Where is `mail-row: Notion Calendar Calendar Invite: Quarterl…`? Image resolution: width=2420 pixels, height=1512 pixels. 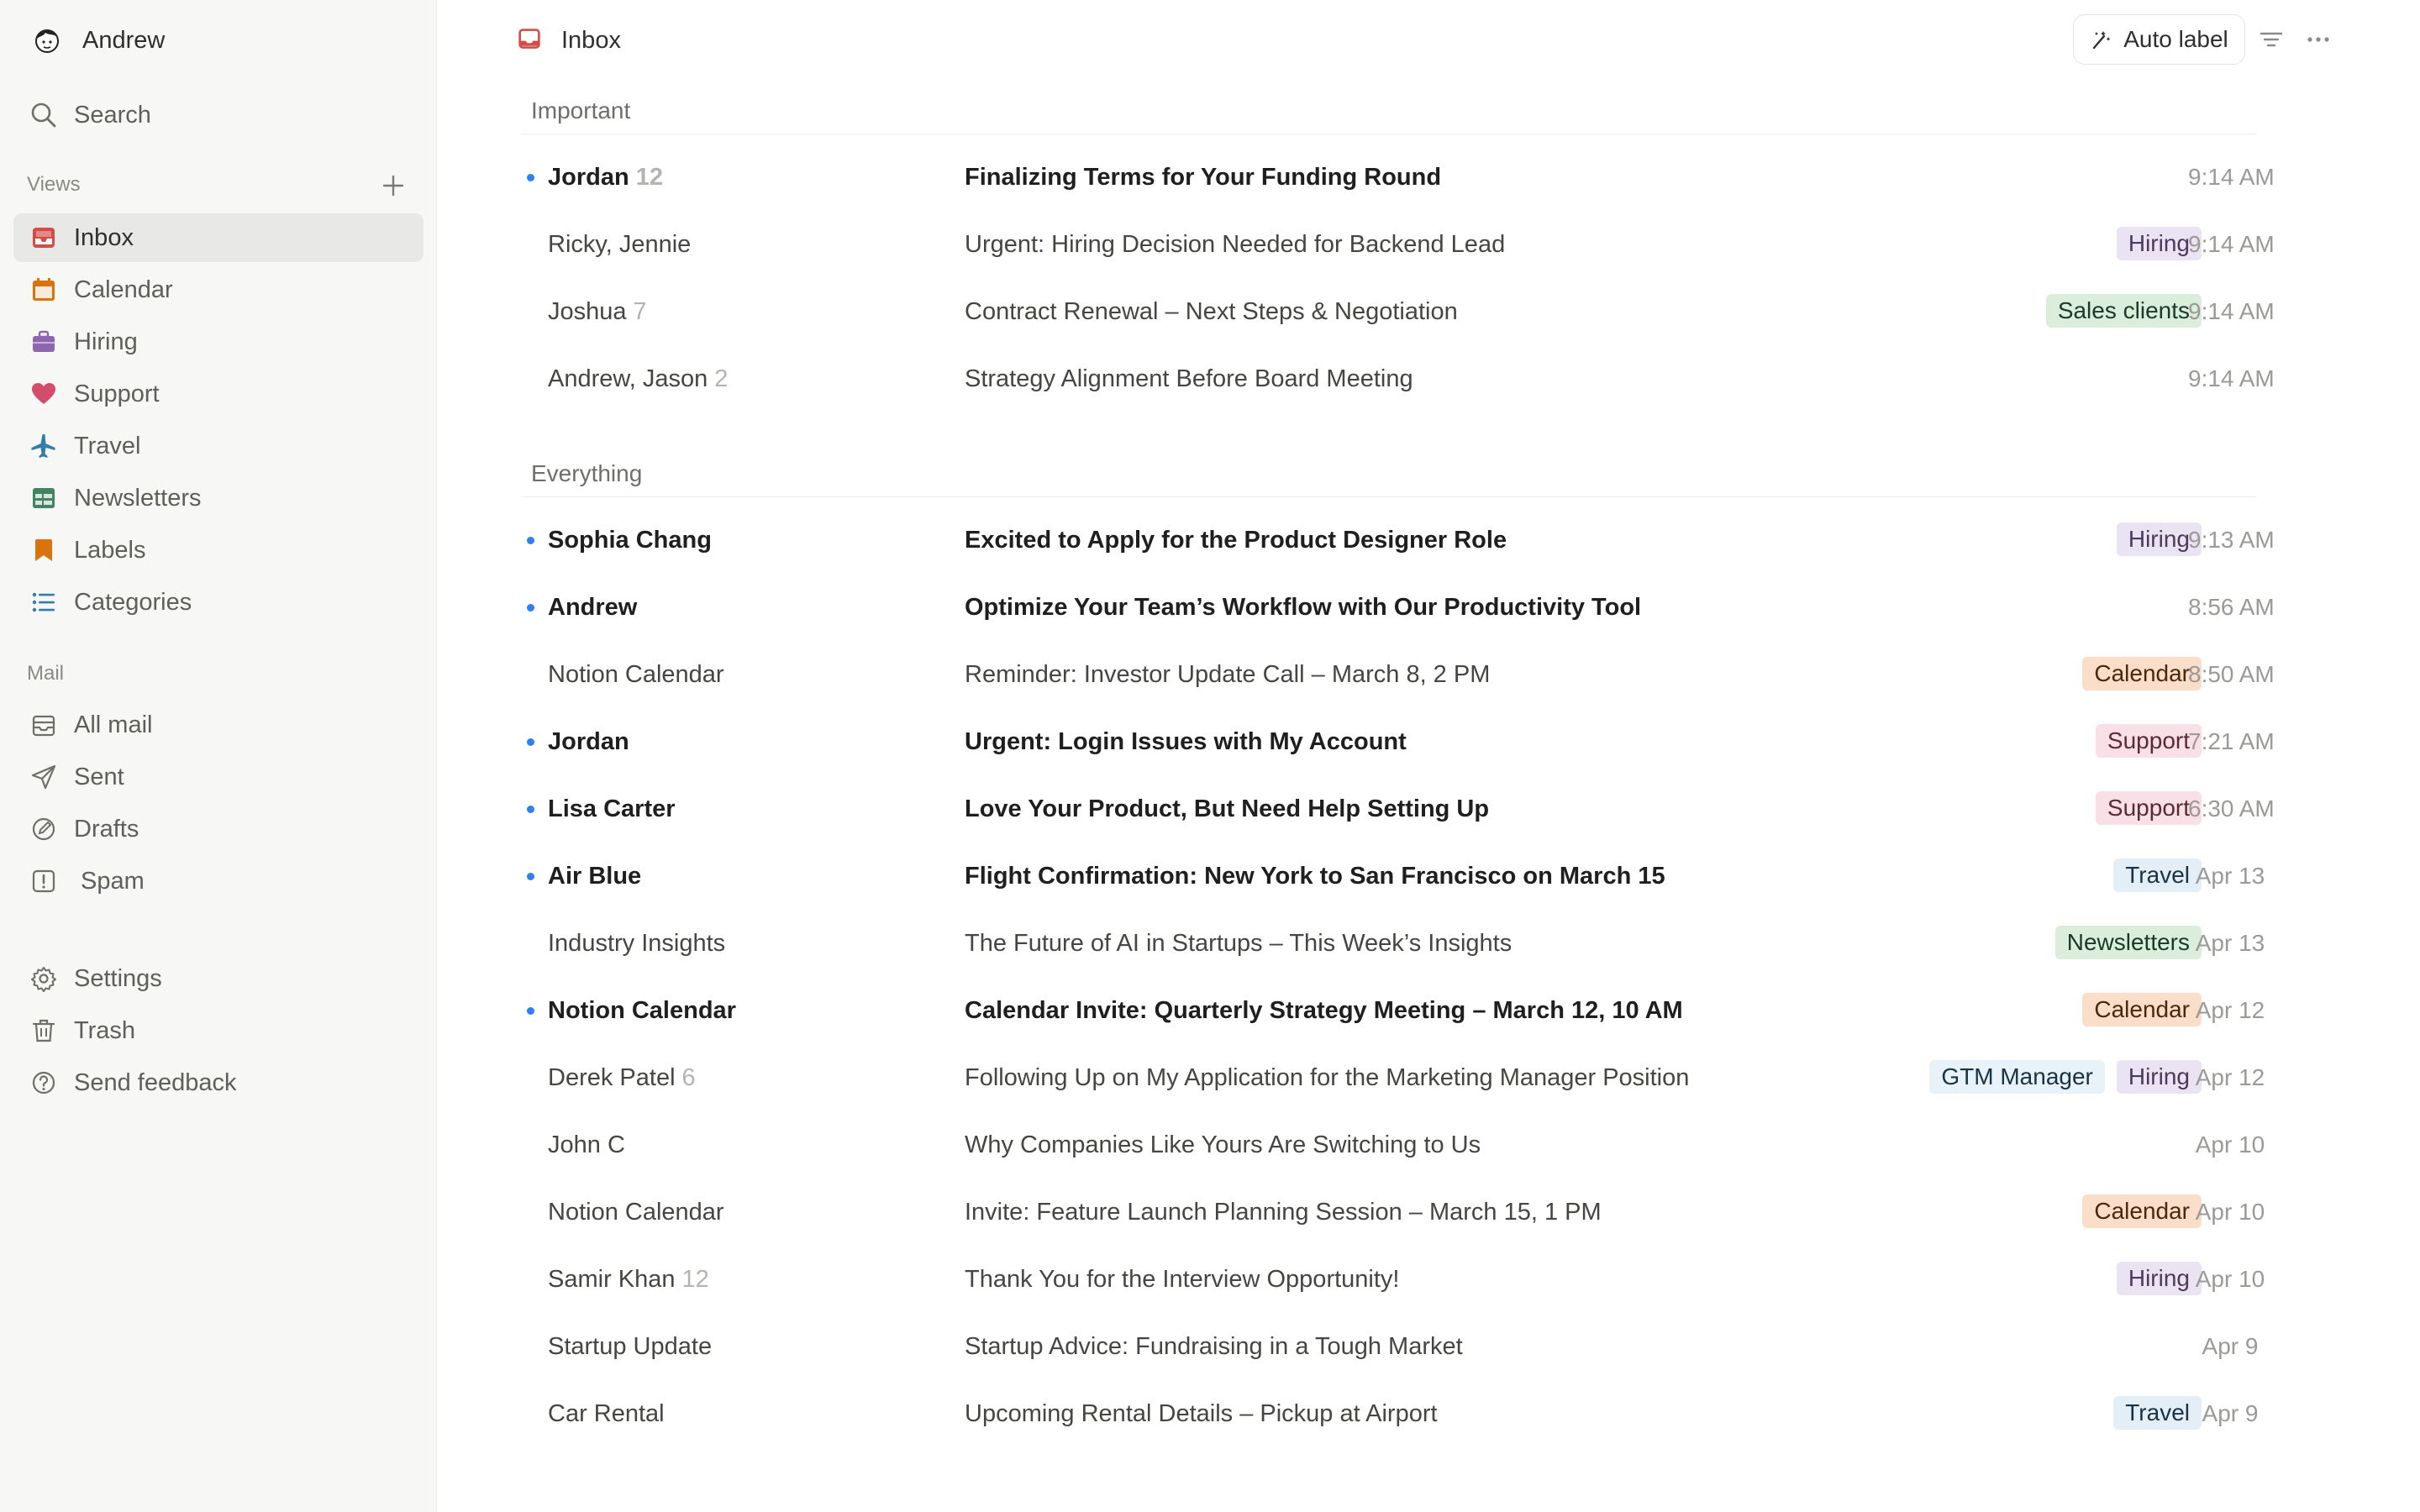
mail-row: Notion Calendar Calendar Invite: Quarterl… is located at coordinates (1390, 1010).